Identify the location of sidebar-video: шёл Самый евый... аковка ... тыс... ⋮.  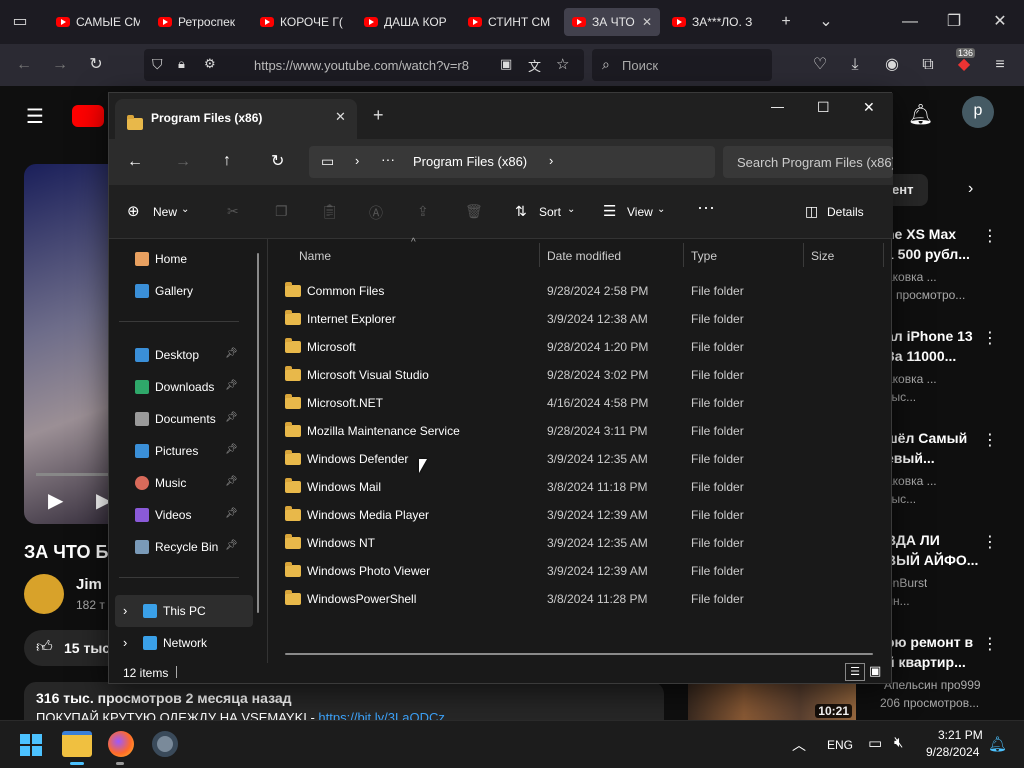
(951, 471).